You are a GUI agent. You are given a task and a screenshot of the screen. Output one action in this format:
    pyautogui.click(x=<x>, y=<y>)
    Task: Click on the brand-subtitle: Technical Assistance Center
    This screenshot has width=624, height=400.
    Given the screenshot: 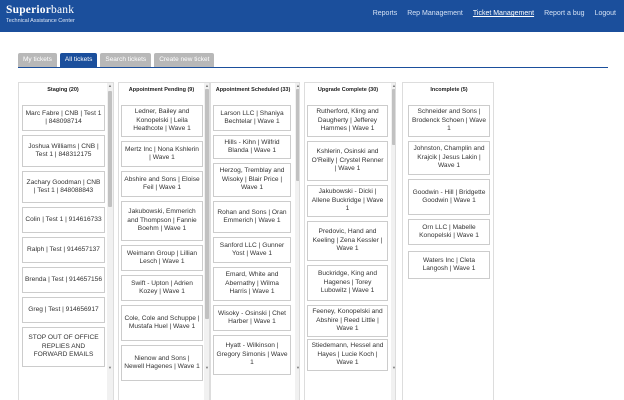 What is the action you would take?
    pyautogui.click(x=40, y=21)
    